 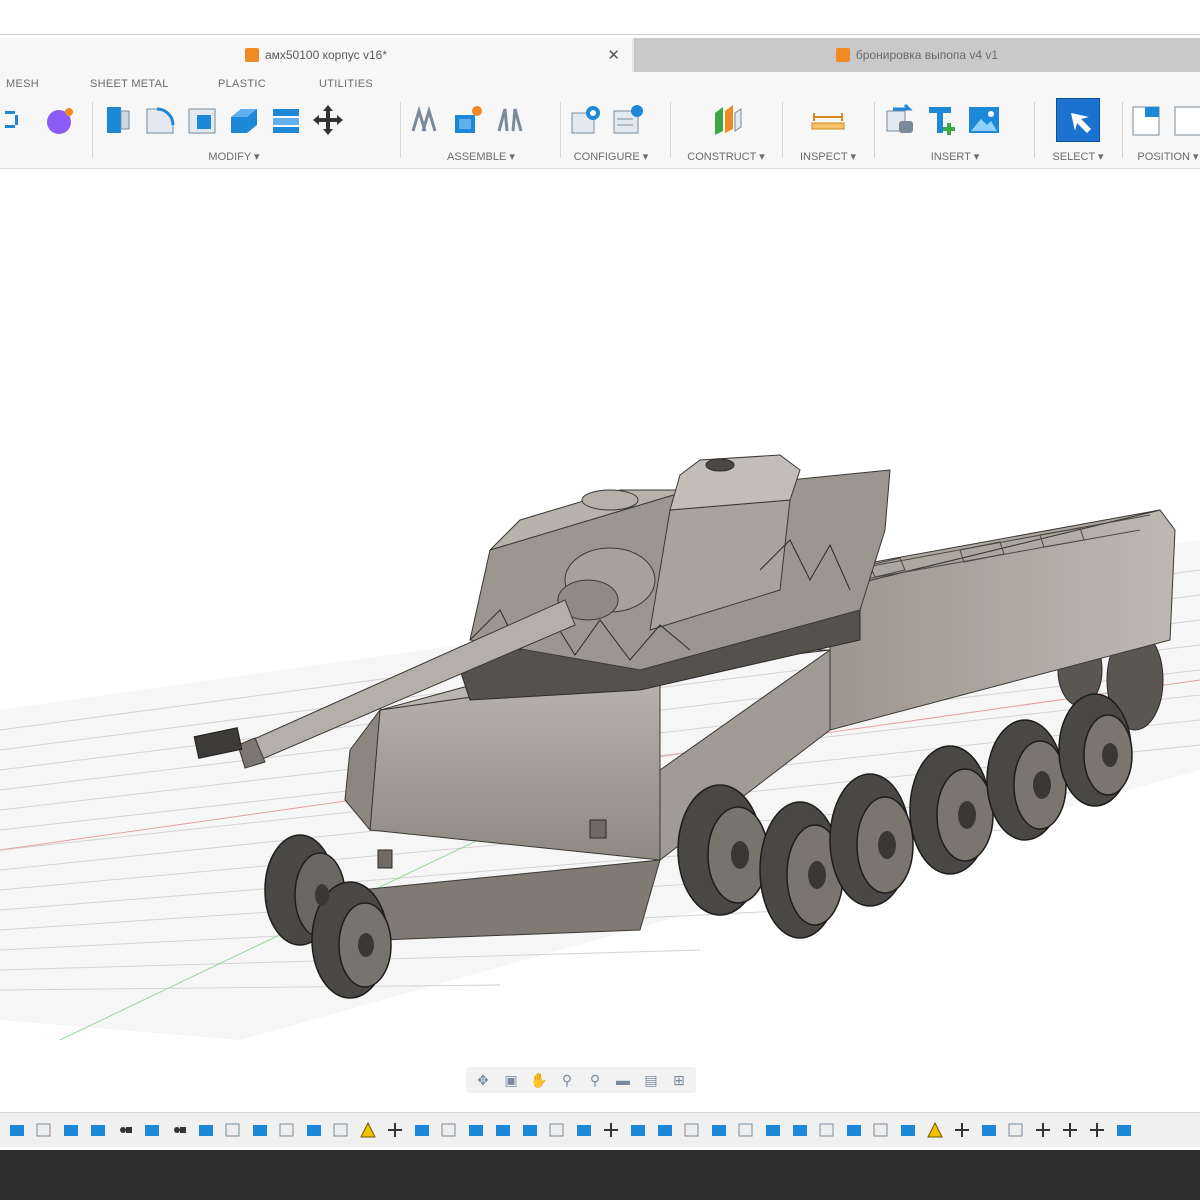 I want to click on timeline-bar, so click(x=600, y=1129).